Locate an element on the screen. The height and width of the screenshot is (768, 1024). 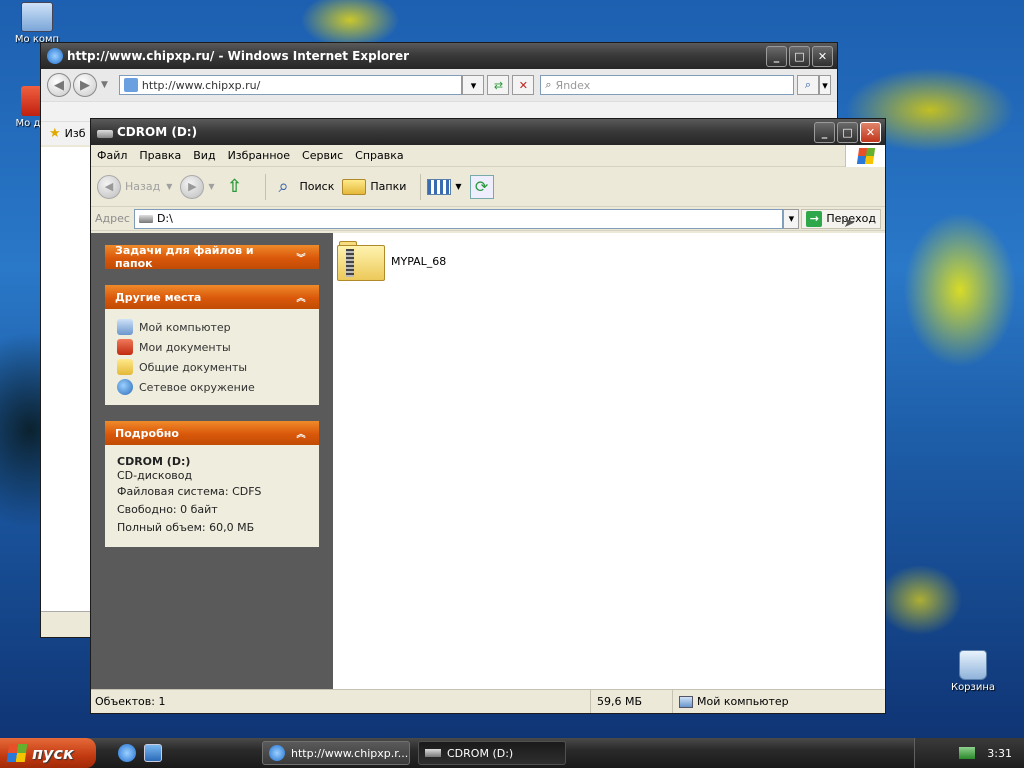
history-dropdown-icon: ▼ is located at coordinates (108, 85).